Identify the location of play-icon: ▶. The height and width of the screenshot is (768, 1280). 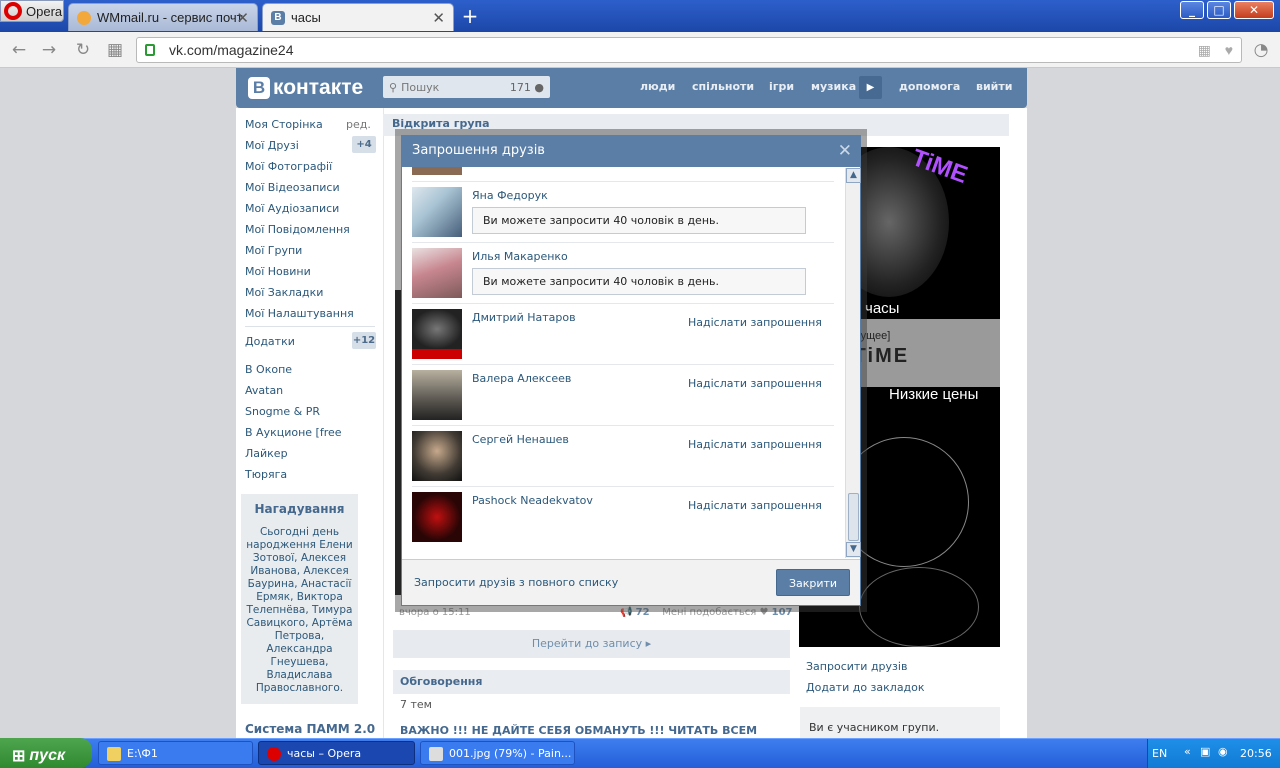
(870, 87).